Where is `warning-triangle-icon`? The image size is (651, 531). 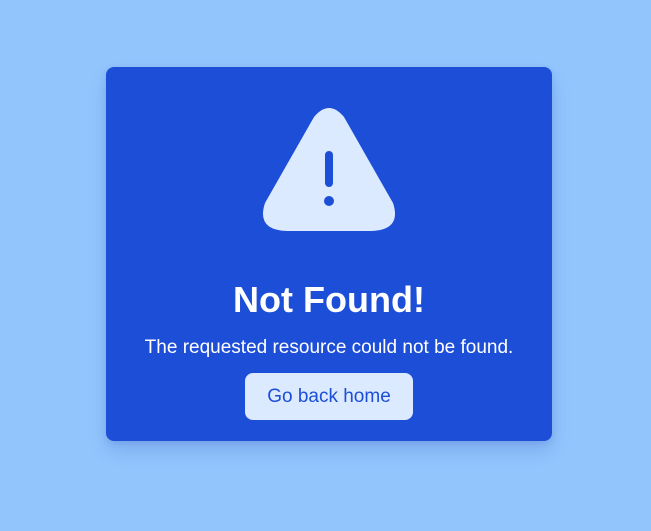
warning-triangle-icon is located at coordinates (329, 169).